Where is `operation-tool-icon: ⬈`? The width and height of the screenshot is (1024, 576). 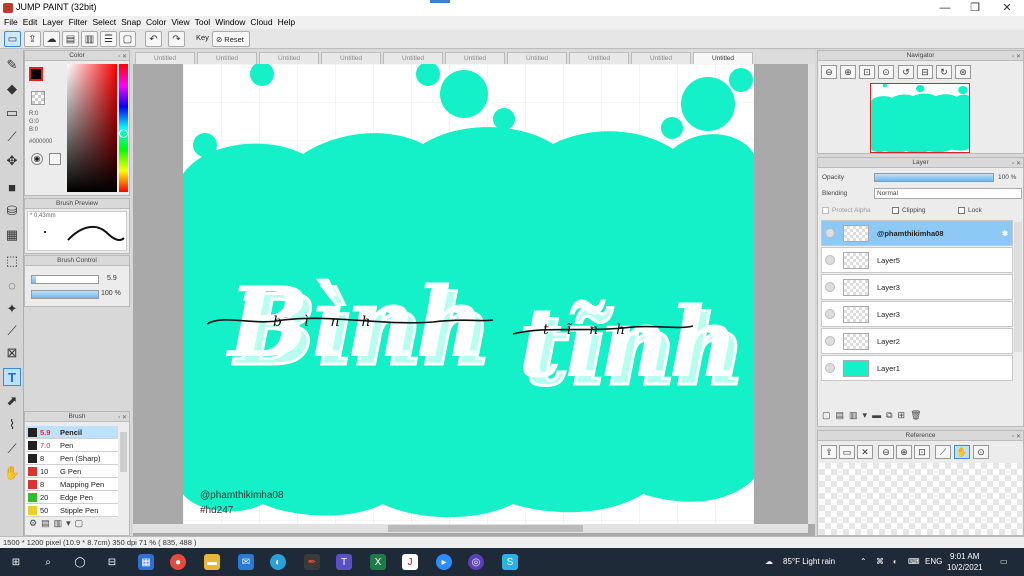
operation-tool-icon: ⬈ is located at coordinates (12, 401).